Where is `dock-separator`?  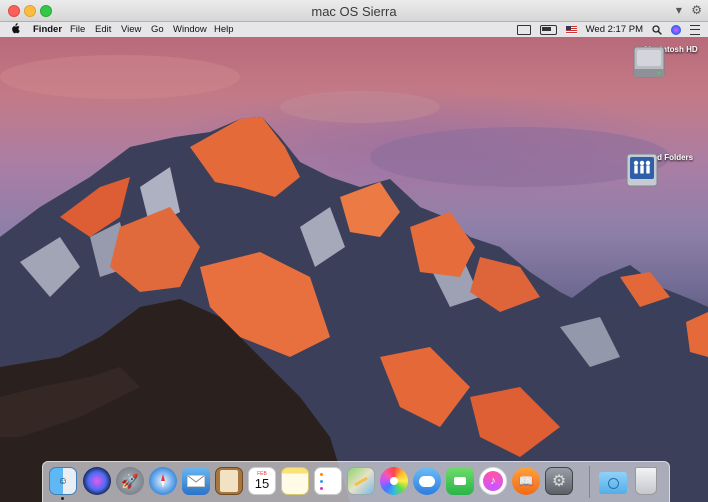
dock-separator is located at coordinates (589, 482).